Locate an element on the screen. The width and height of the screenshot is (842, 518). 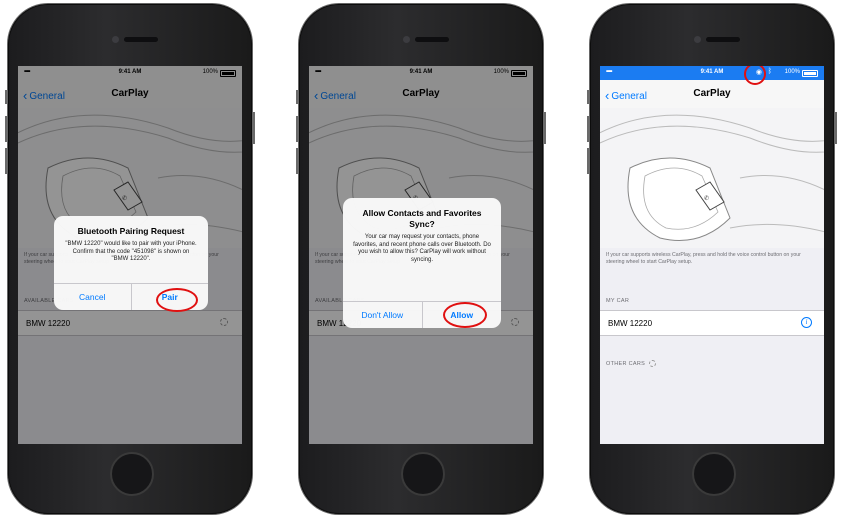
alert-title: Allow Contacts and Favorites Sync? is located at coordinates (422, 218).